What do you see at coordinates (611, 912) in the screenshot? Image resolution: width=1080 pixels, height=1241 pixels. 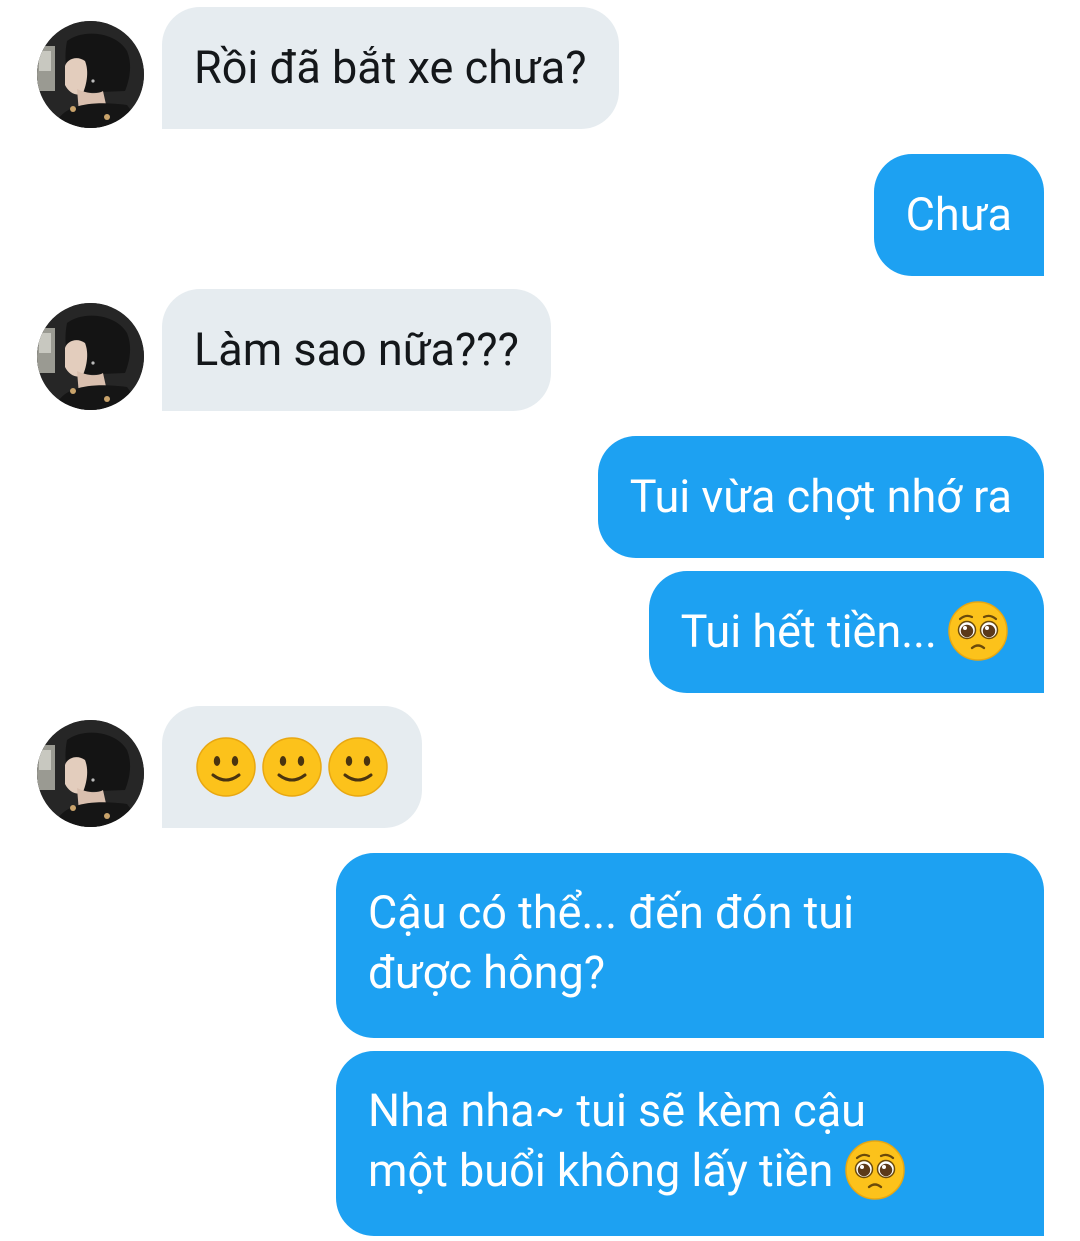 I see `message-text-line: Cậu có thể... đến đón tui` at bounding box center [611, 912].